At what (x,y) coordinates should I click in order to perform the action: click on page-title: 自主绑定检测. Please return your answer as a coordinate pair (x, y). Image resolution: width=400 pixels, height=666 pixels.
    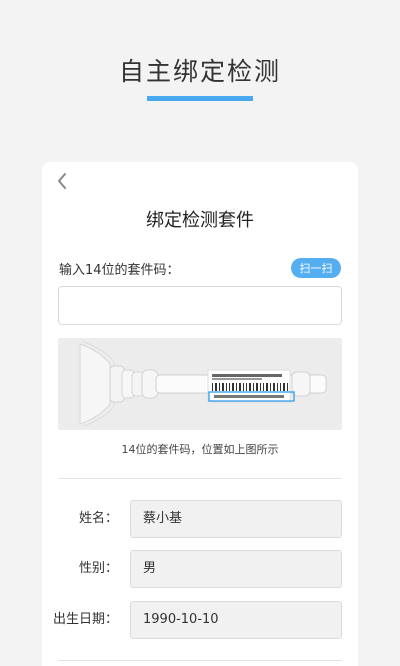
    Looking at the image, I should click on (199, 71).